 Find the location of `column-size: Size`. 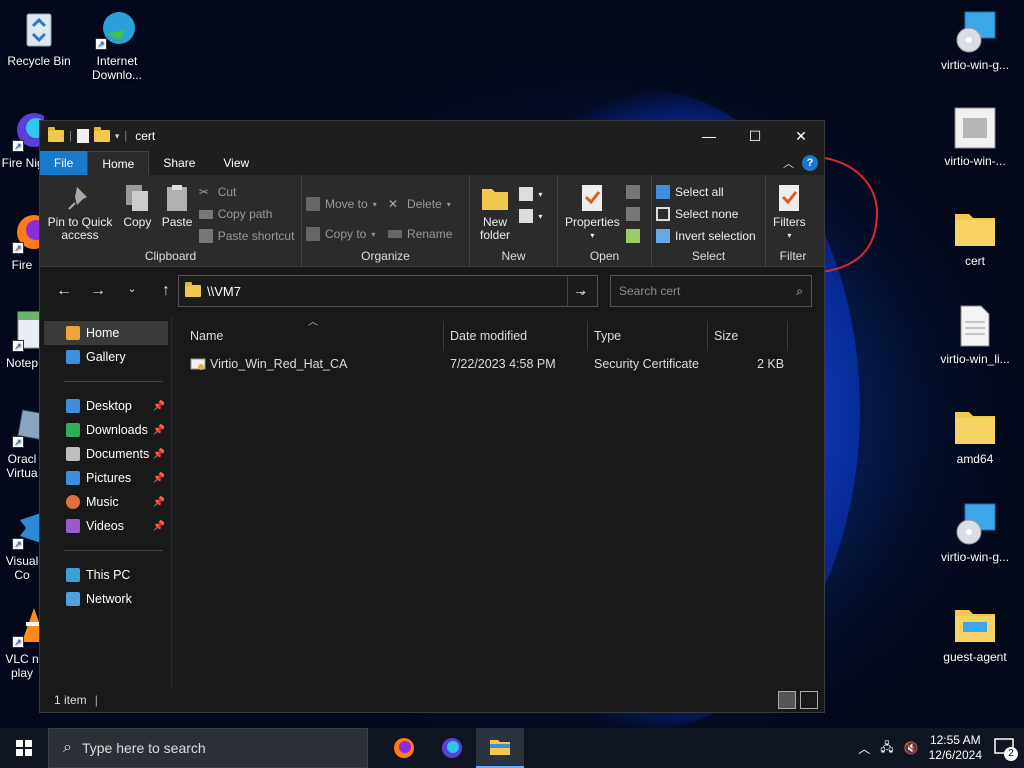

column-size: Size is located at coordinates (748, 336).